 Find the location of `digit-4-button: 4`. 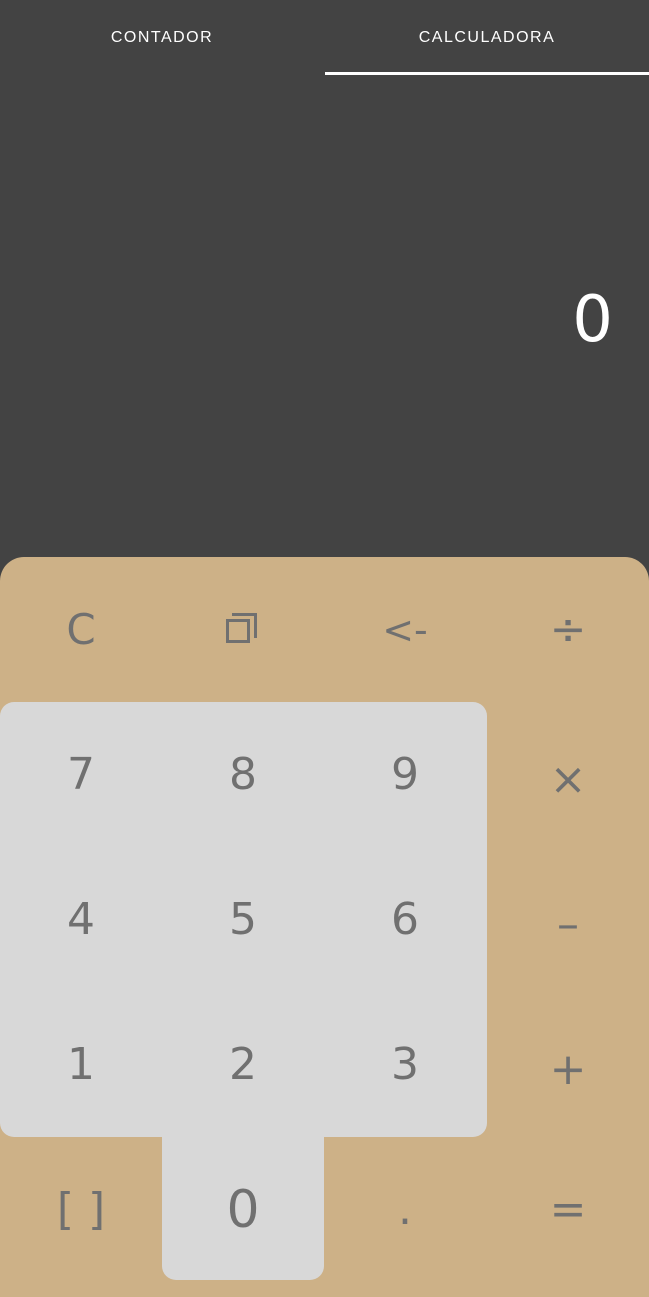

digit-4-button: 4 is located at coordinates (81, 919).